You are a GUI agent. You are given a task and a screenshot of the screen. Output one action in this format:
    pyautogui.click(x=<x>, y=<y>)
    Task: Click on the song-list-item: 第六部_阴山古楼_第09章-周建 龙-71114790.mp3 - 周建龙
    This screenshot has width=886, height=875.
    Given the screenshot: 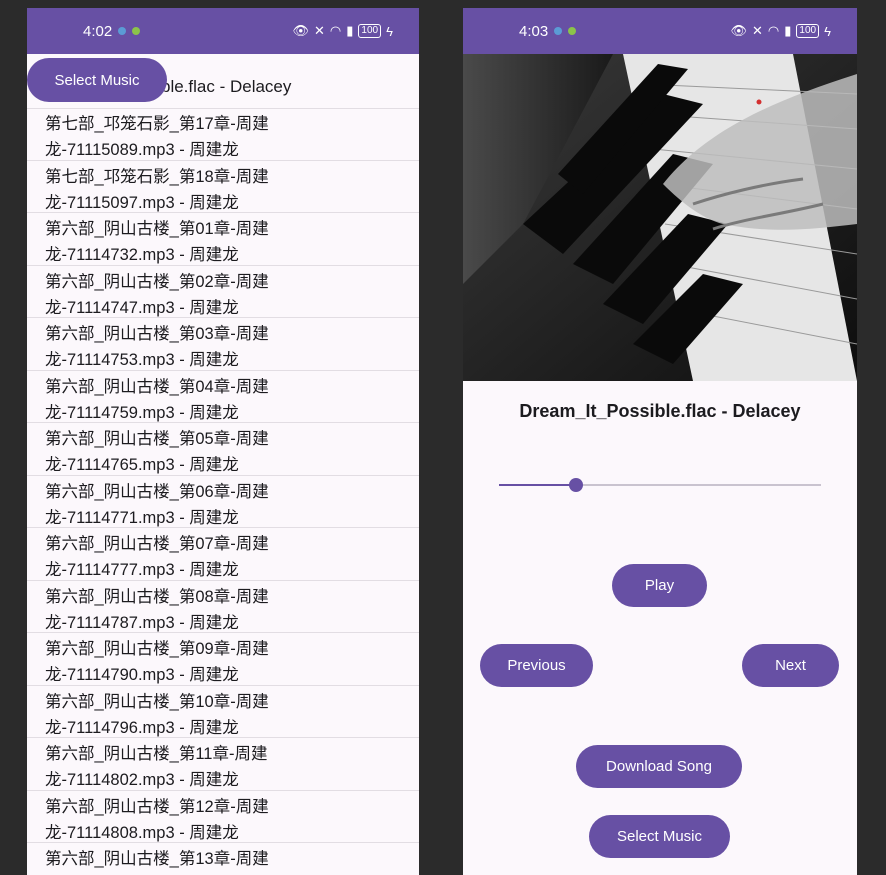 What is the action you would take?
    pyautogui.click(x=223, y=659)
    